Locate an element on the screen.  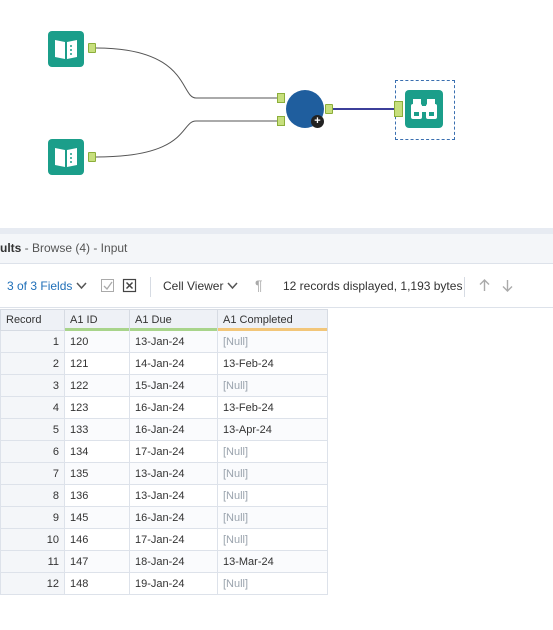
pilcrow-icon: ¶ is located at coordinates (259, 285).